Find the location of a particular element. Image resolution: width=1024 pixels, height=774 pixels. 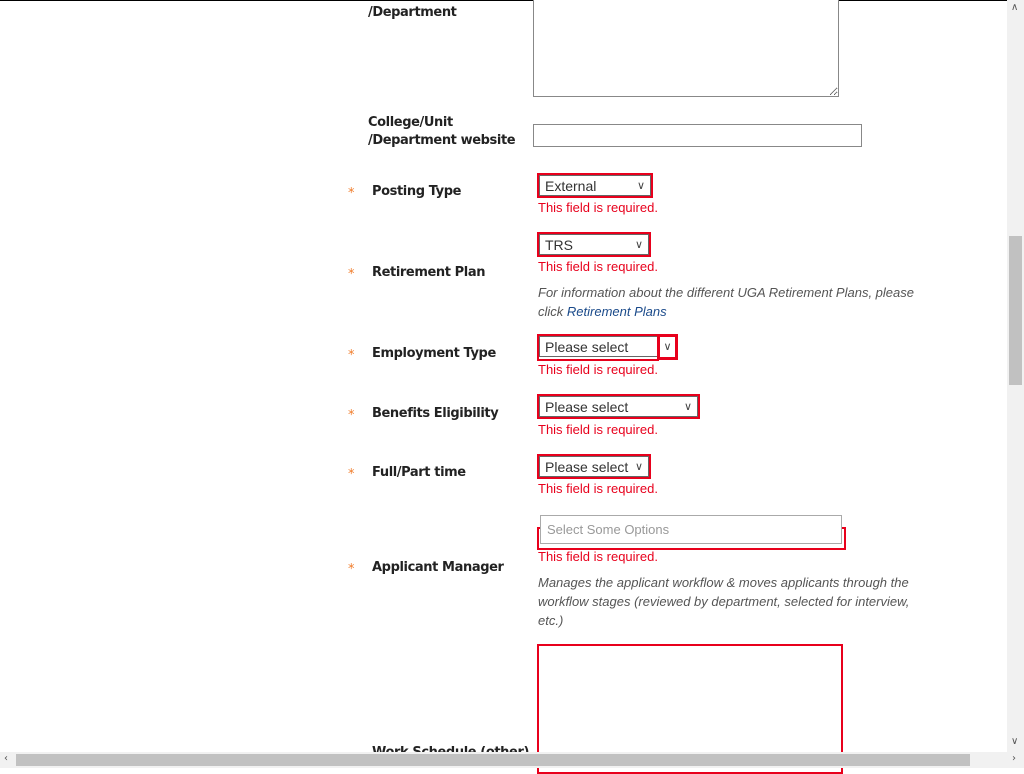

applicant-manager-placeholder: Select Some Options is located at coordinates (608, 529).